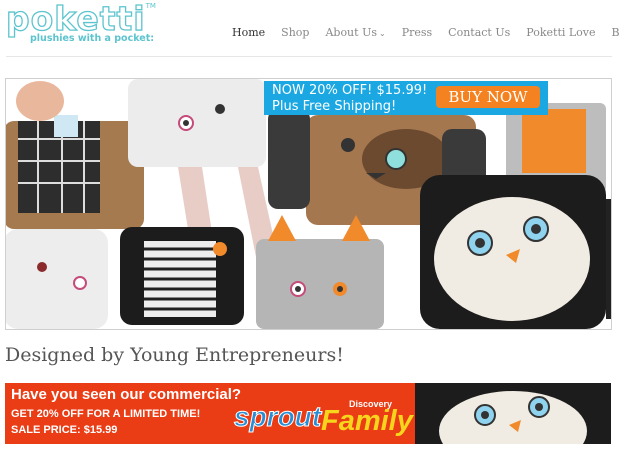 Image resolution: width=620 pixels, height=451 pixels. I want to click on nav-item-blog: Blog⌄, so click(616, 32).